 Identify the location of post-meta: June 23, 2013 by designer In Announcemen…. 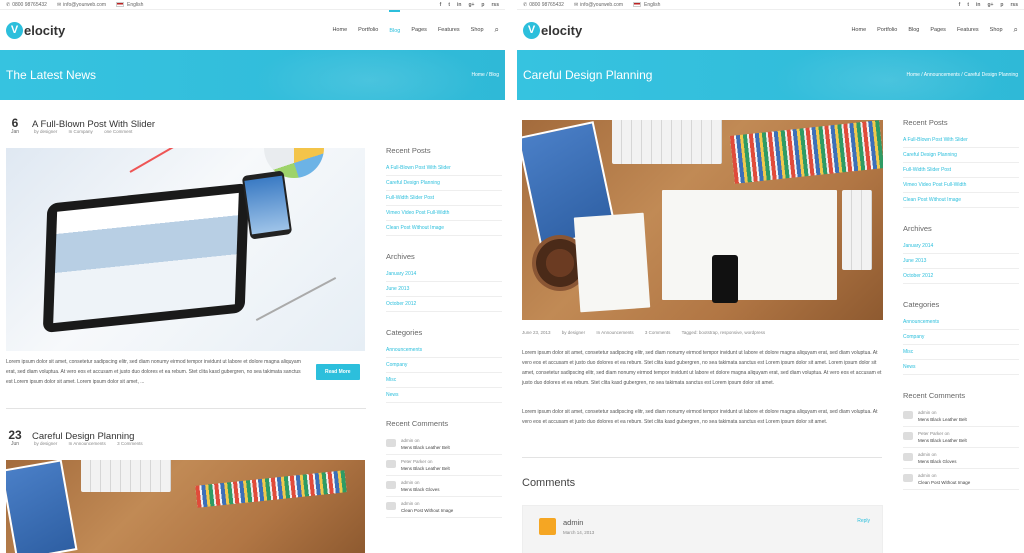
(644, 332).